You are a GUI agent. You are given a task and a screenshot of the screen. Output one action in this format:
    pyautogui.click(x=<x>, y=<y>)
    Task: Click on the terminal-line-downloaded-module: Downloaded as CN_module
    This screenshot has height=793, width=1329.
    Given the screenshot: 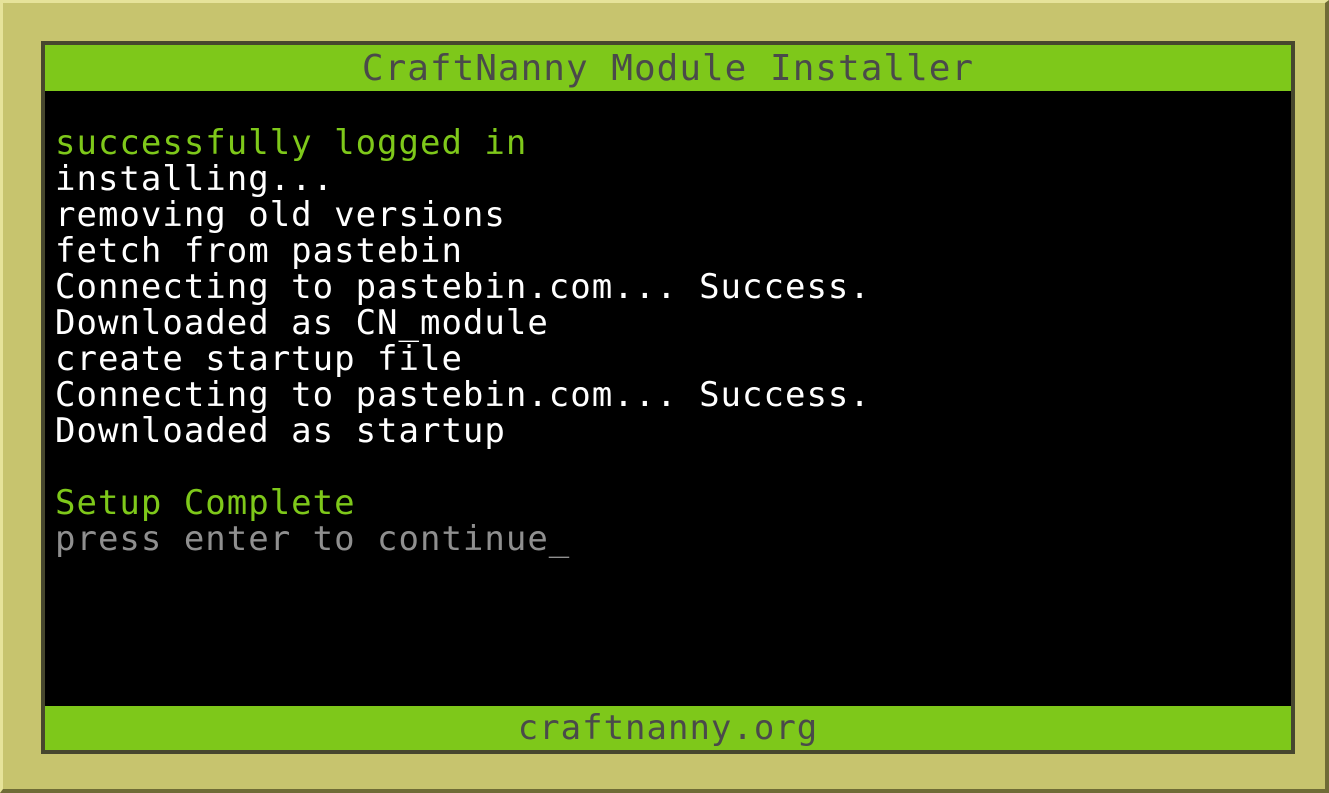 What is the action you would take?
    pyautogui.click(x=302, y=323)
    